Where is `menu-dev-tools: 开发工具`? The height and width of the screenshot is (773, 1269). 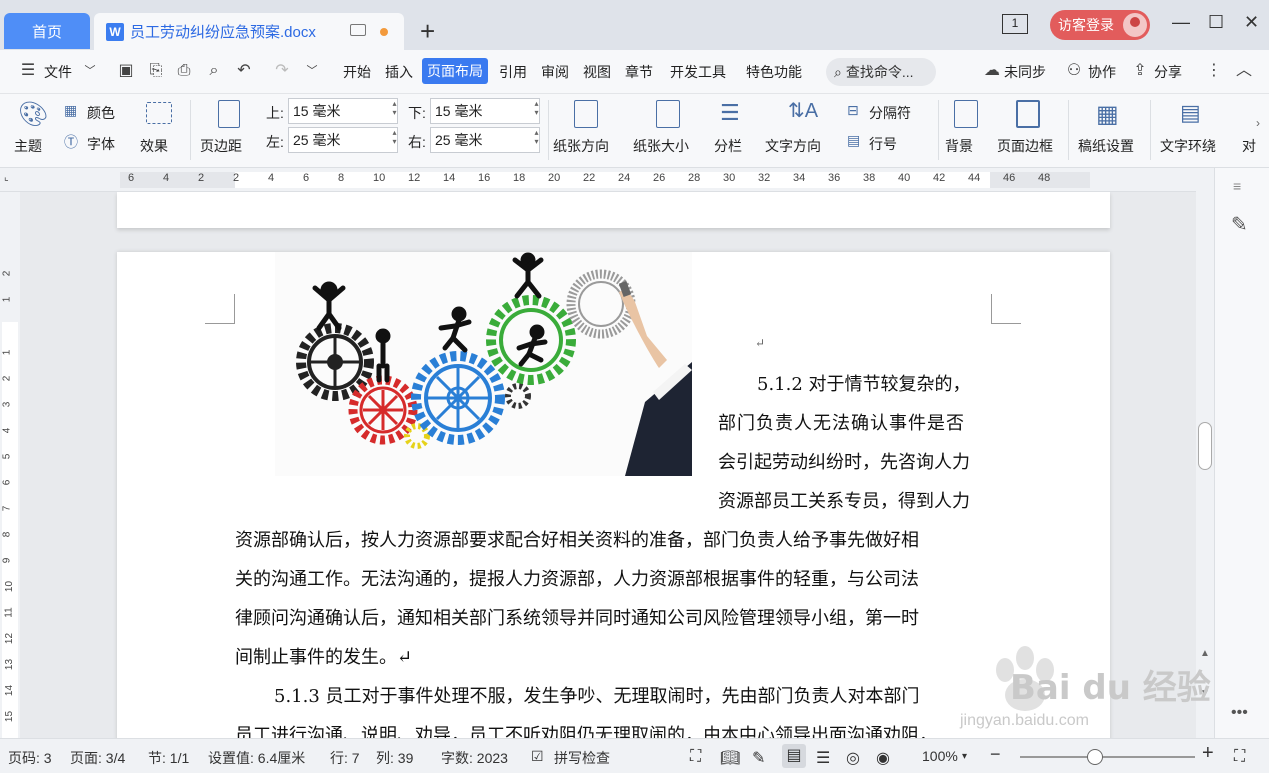 menu-dev-tools: 开发工具 is located at coordinates (698, 72).